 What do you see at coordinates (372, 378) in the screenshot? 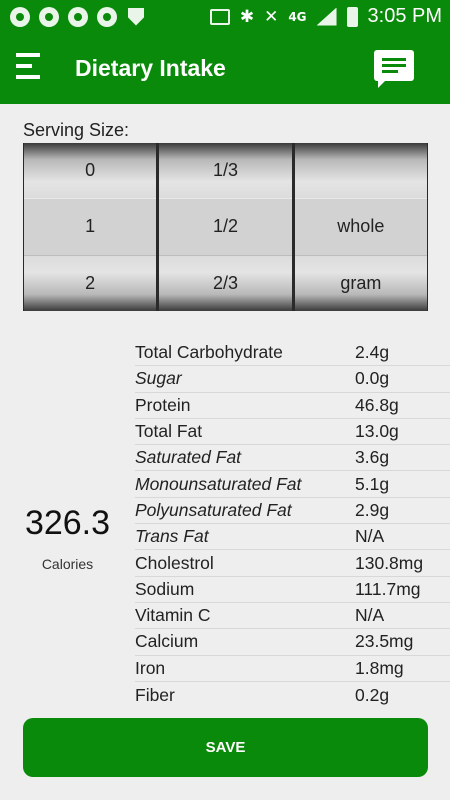
I see `nutrient-value: 0.0g` at bounding box center [372, 378].